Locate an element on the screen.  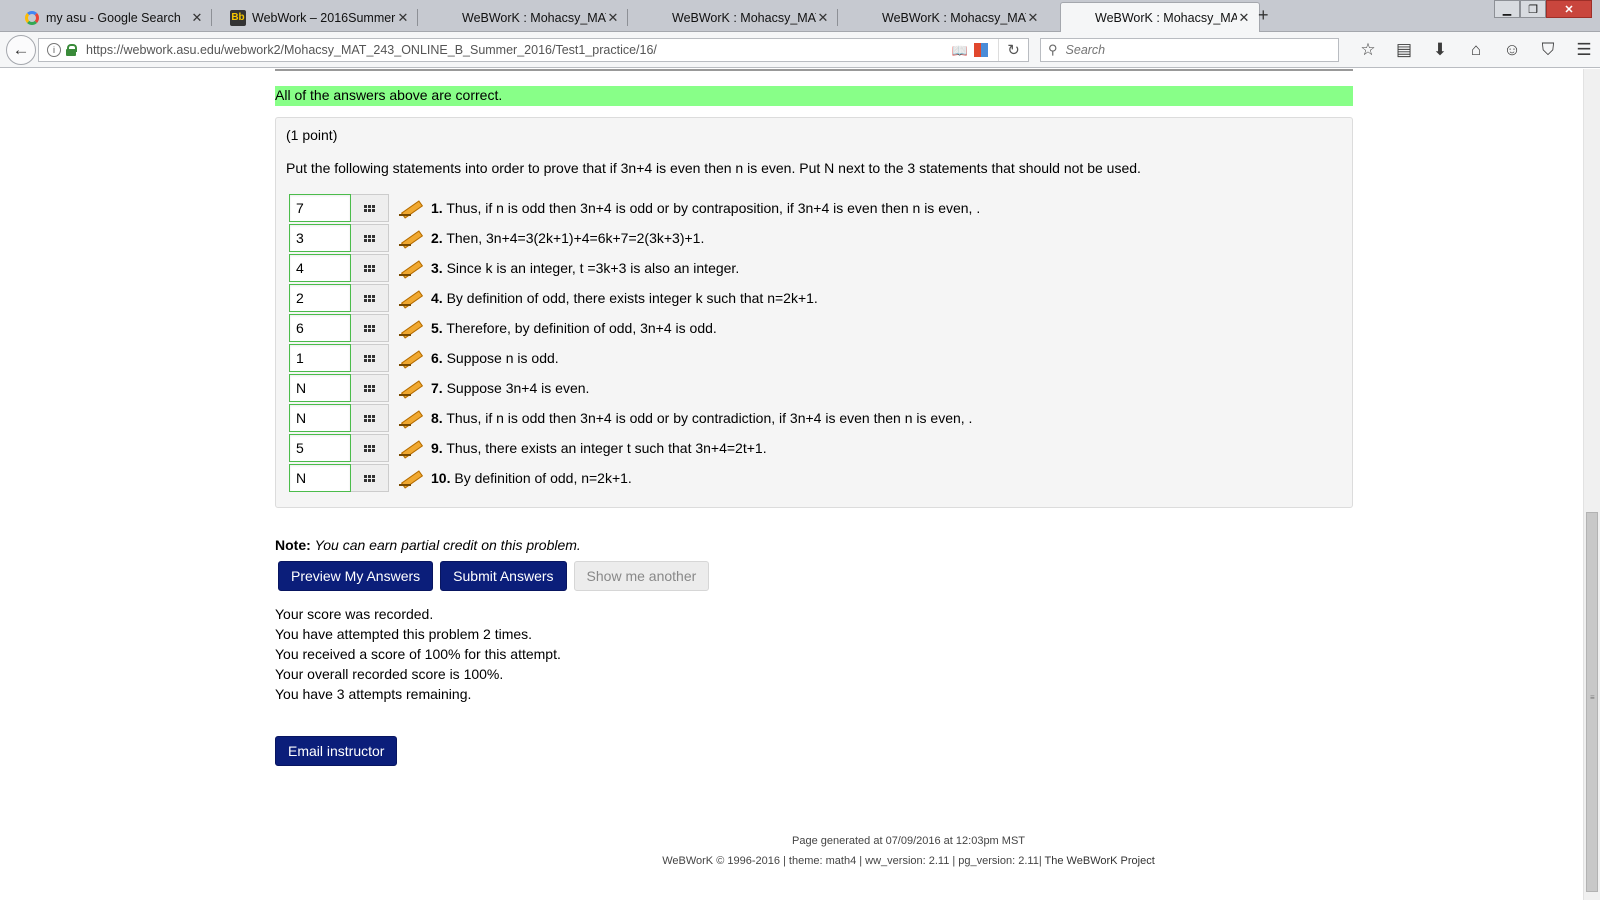
home-icon: ⌂ is located at coordinates (1476, 50).